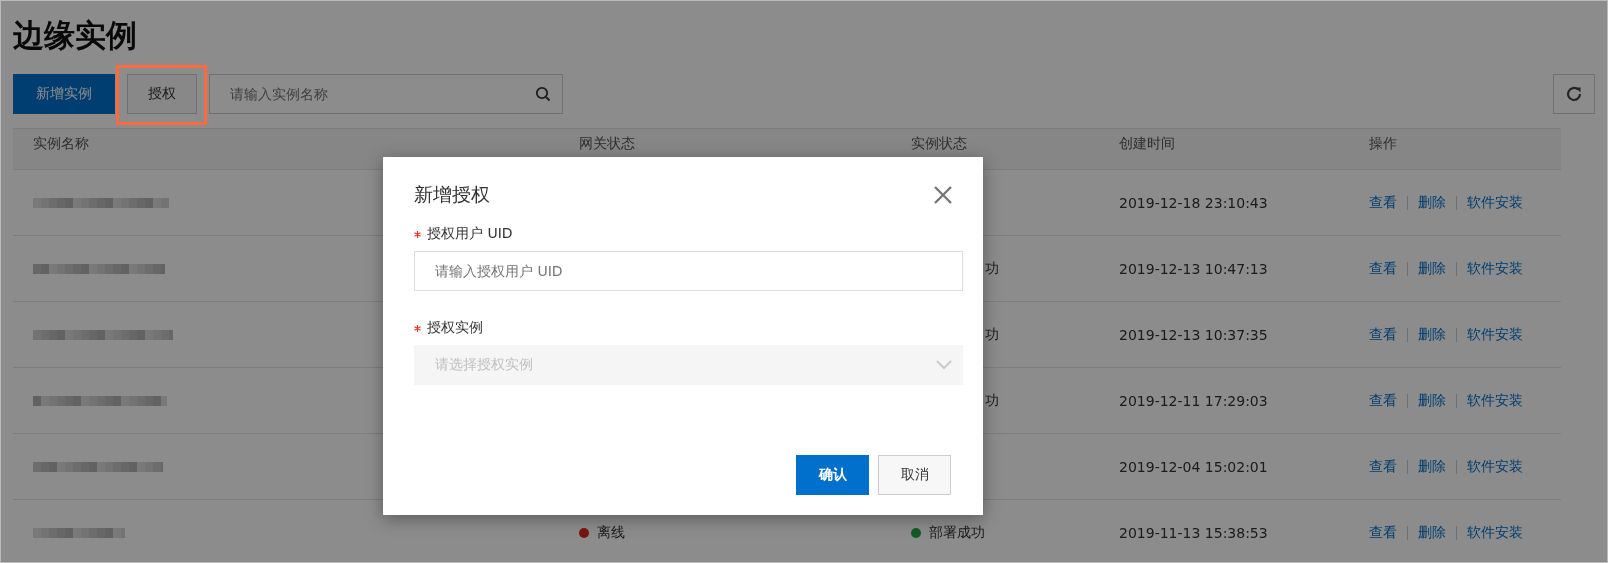 The image size is (1608, 563). I want to click on uid-input-field: 请输入授权用户 UID, so click(688, 271).